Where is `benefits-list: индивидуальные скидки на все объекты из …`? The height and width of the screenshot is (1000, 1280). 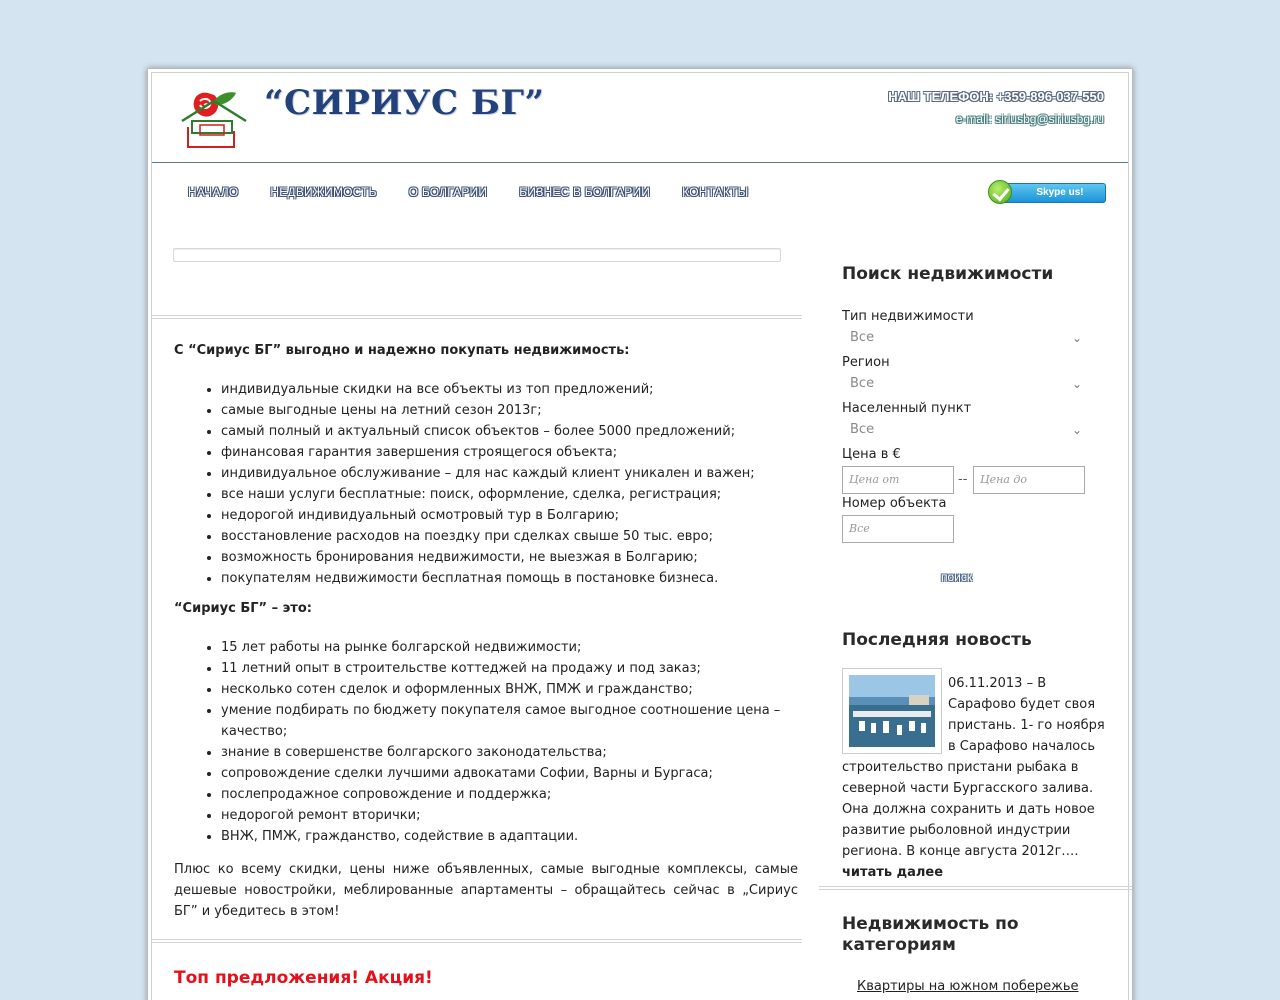 benefits-list: индивидуальные скидки на все объекты из … is located at coordinates (509, 484).